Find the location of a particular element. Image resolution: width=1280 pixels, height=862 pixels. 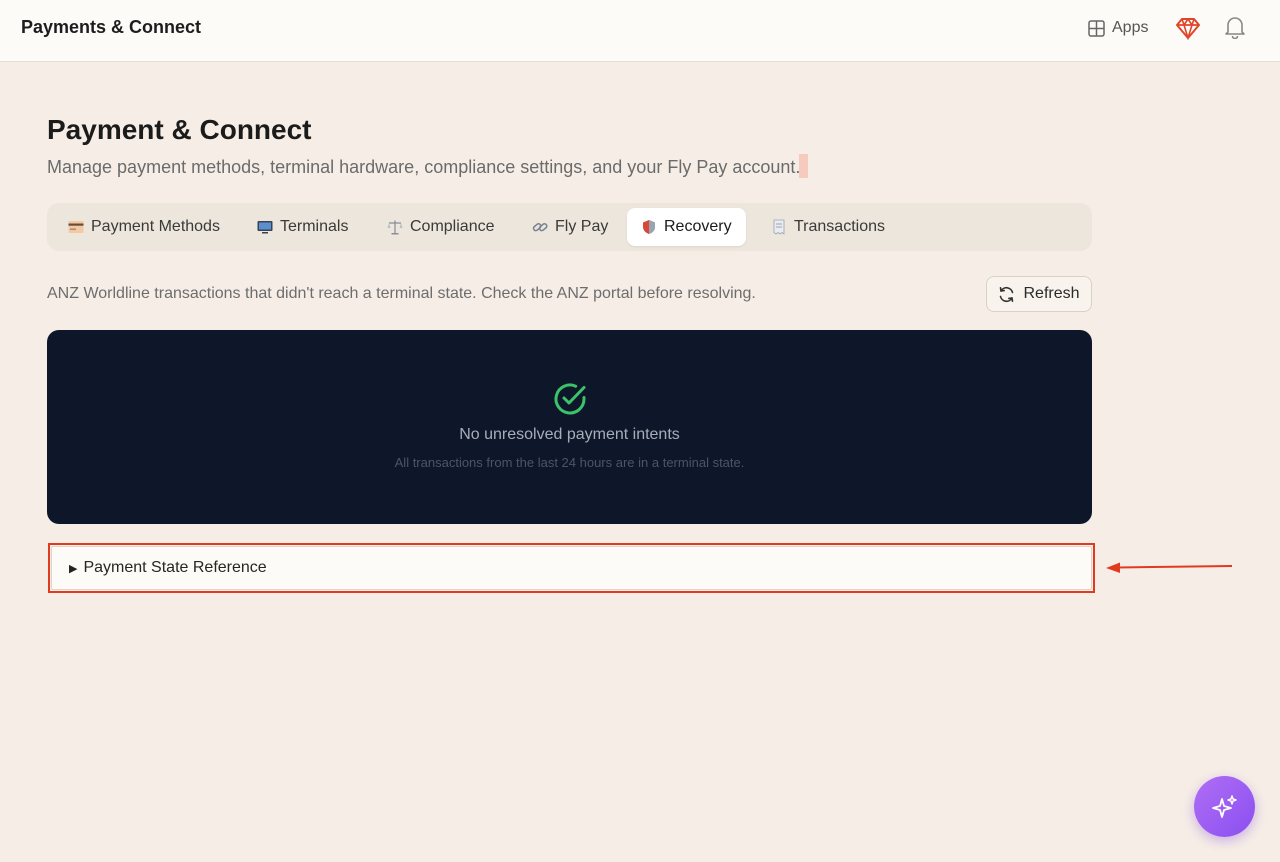

card-icon is located at coordinates (76, 227).